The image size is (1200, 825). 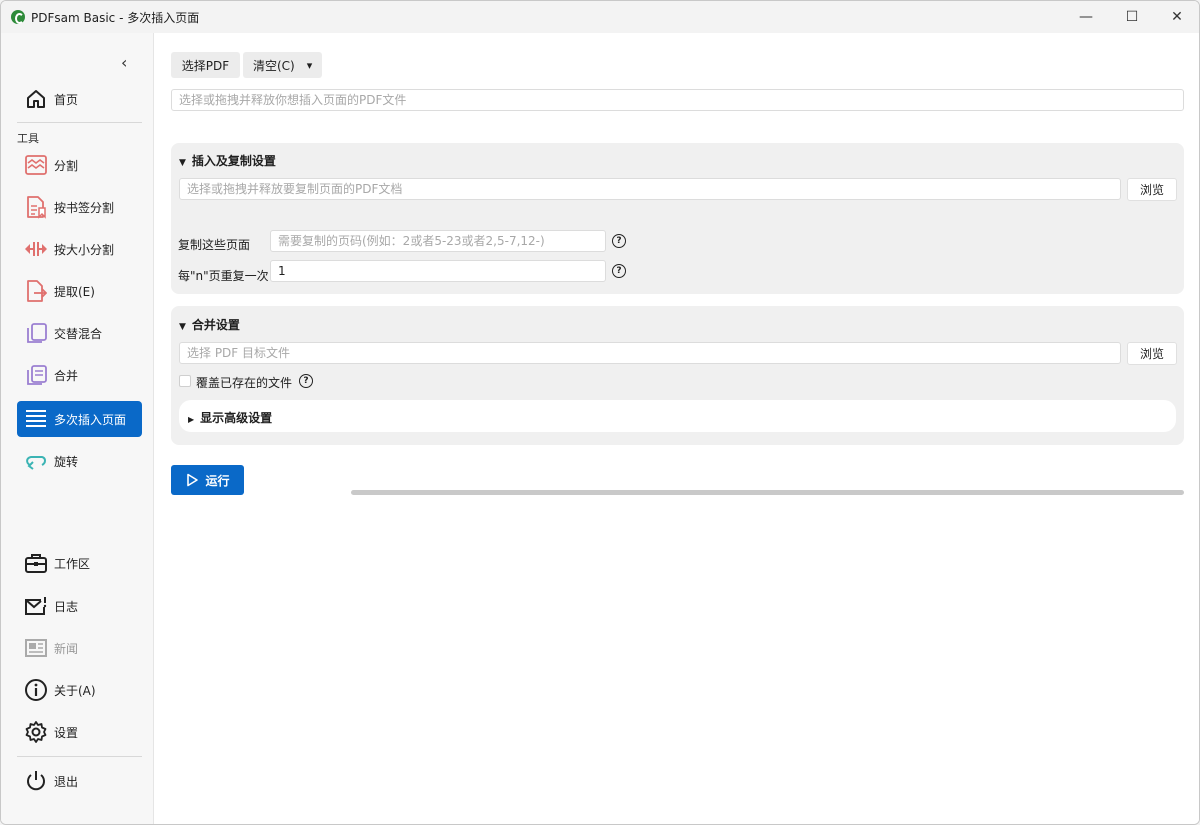 I want to click on sidebar-item-label: 工作区, so click(x=72, y=563).